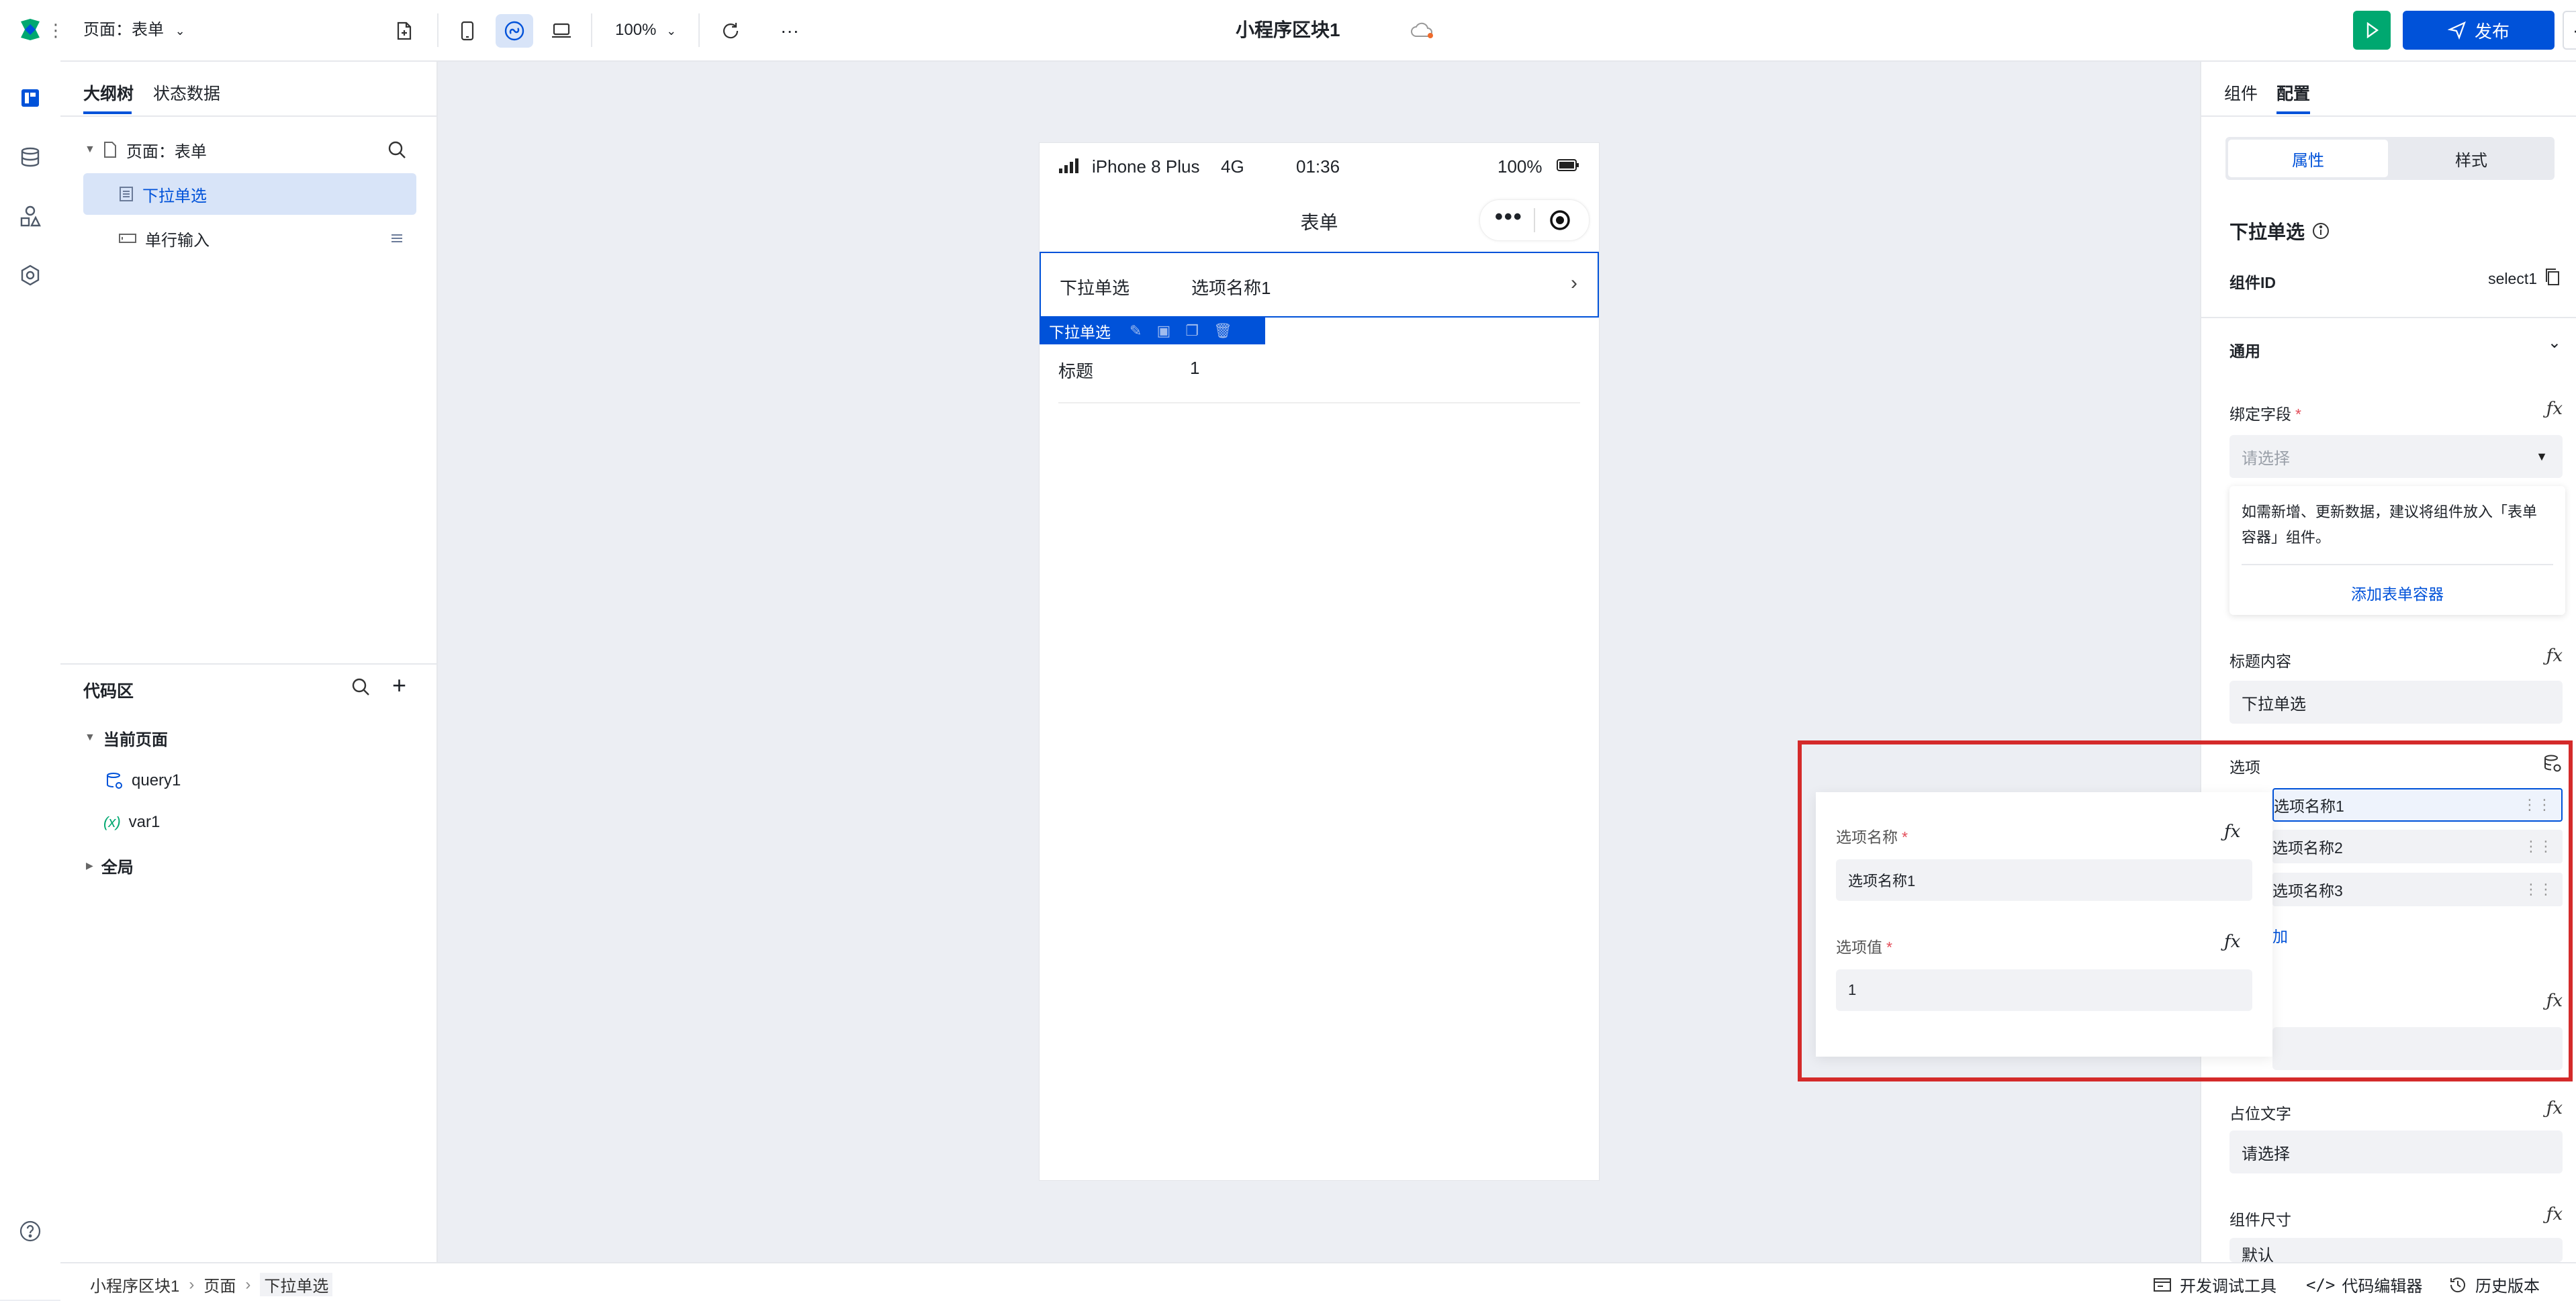 Image resolution: width=2576 pixels, height=1301 pixels. I want to click on code-editor-button: </> 代码编辑器, so click(2364, 1285).